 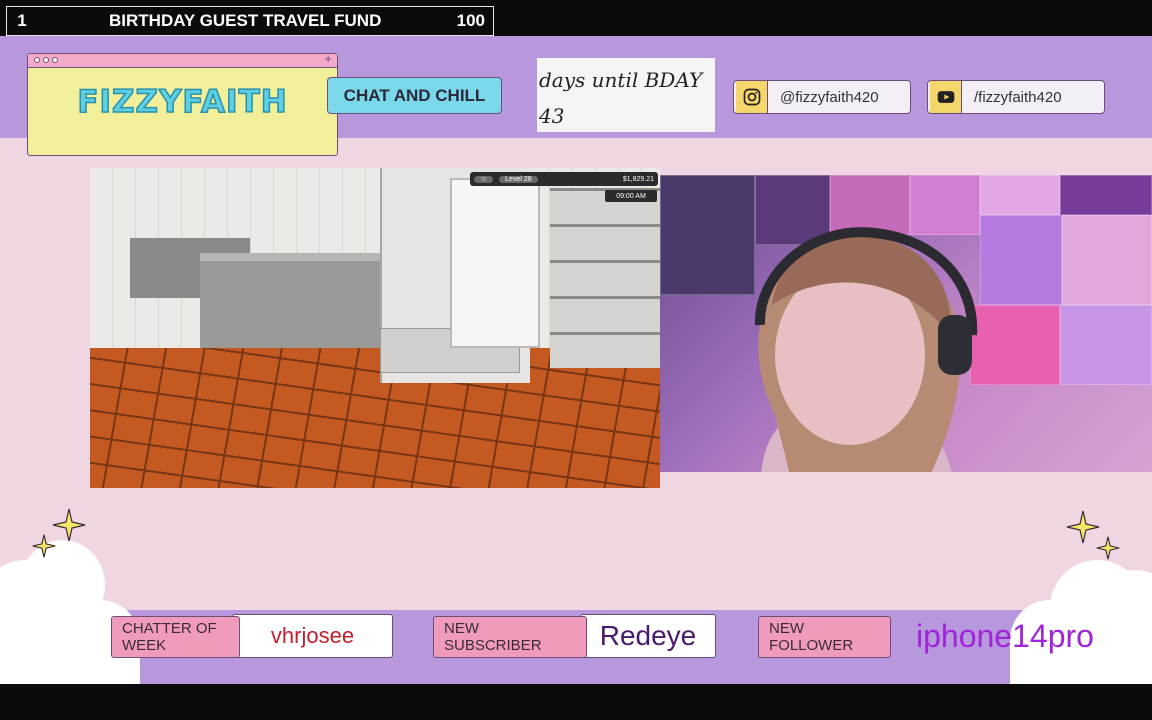 What do you see at coordinates (470, 20) in the screenshot?
I see `goal-target: 100` at bounding box center [470, 20].